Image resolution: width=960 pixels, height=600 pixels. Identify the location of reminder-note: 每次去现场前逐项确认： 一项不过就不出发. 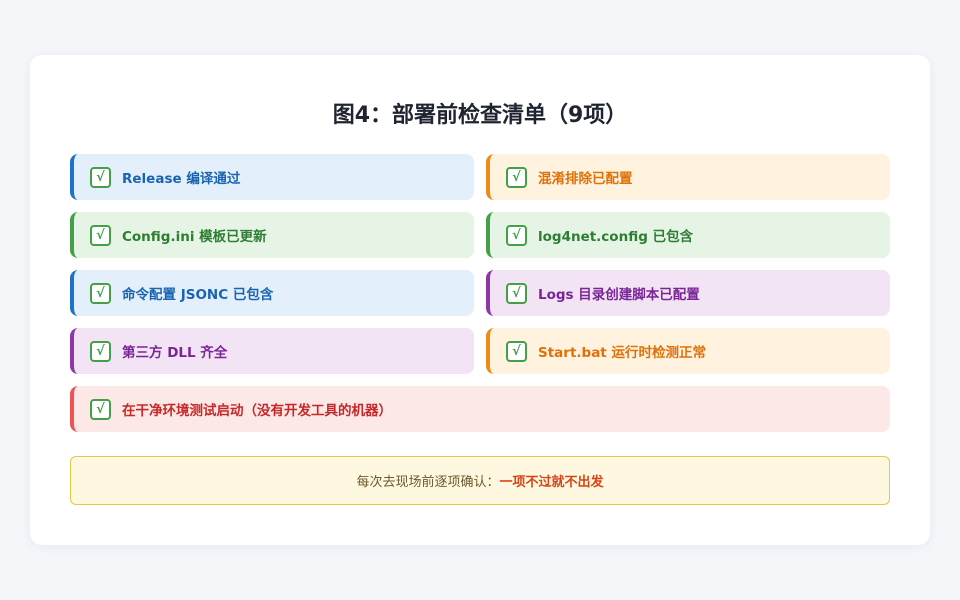
(480, 480).